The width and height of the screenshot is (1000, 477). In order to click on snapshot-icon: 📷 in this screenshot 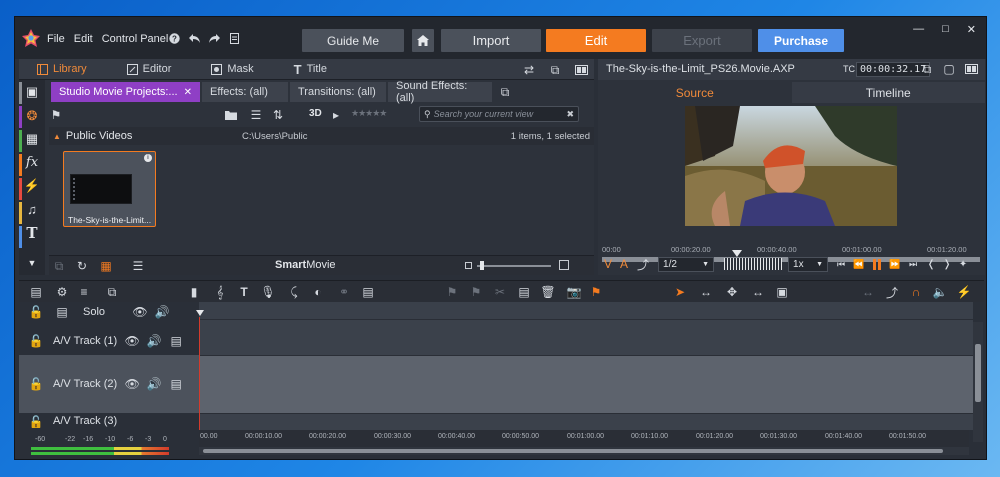, I will do `click(574, 292)`.